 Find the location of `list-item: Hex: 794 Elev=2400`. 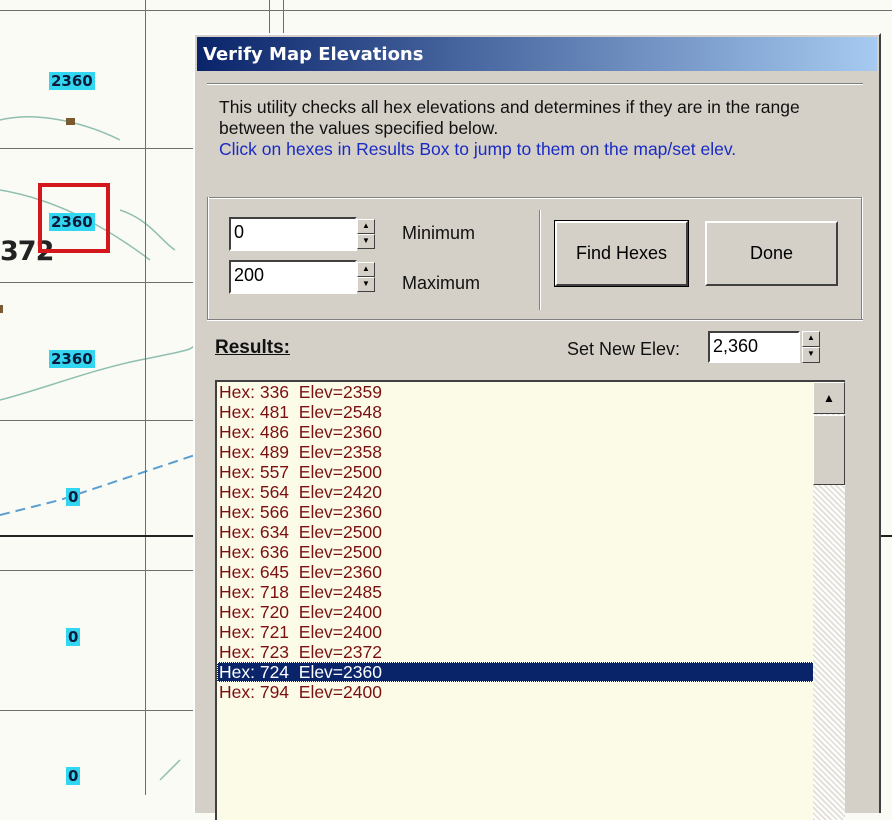

list-item: Hex: 794 Elev=2400 is located at coordinates (531, 692).